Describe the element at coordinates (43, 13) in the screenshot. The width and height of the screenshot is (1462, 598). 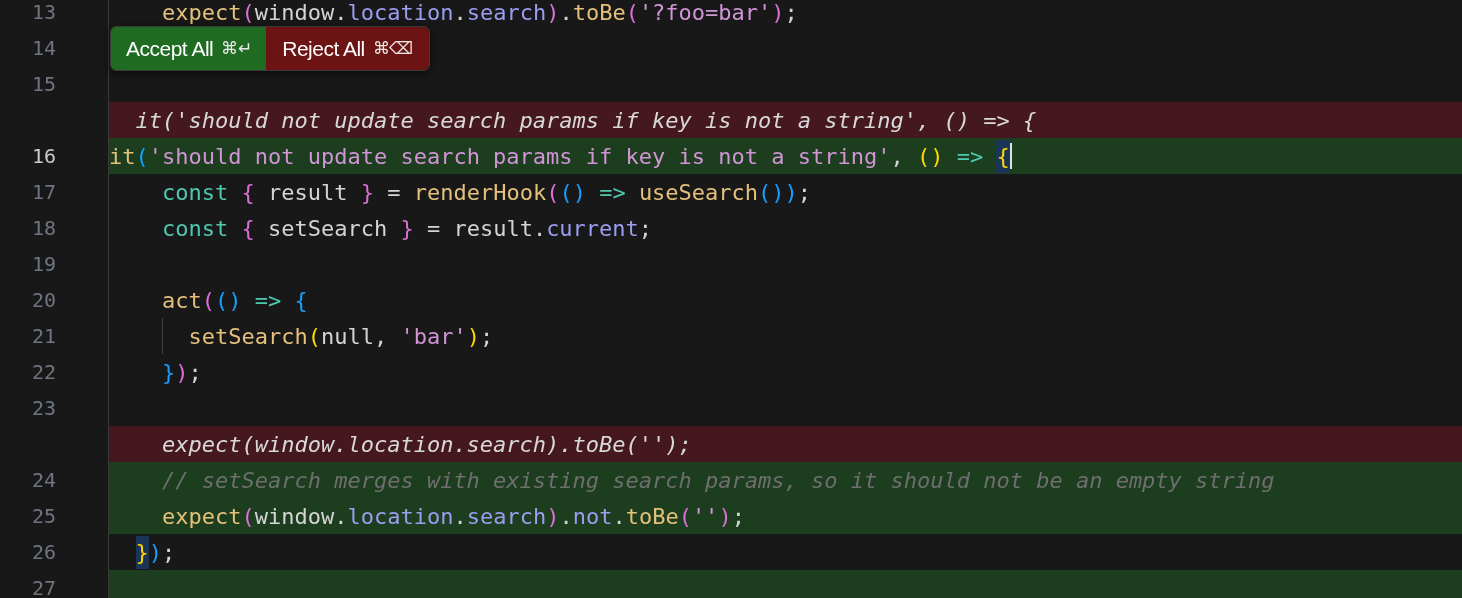
I see `line-number: 13` at that location.